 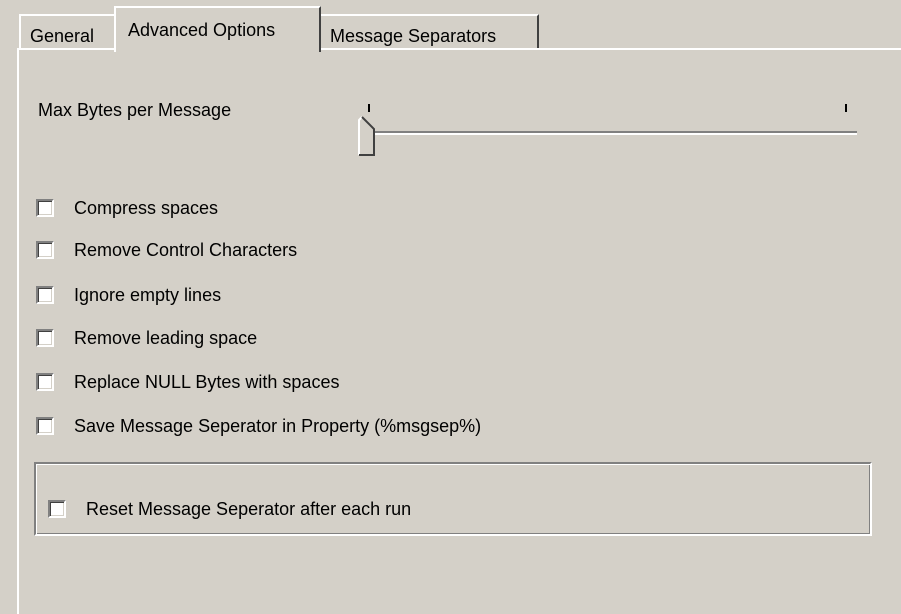 What do you see at coordinates (45, 208) in the screenshot?
I see `compress-spaces-checkbox` at bounding box center [45, 208].